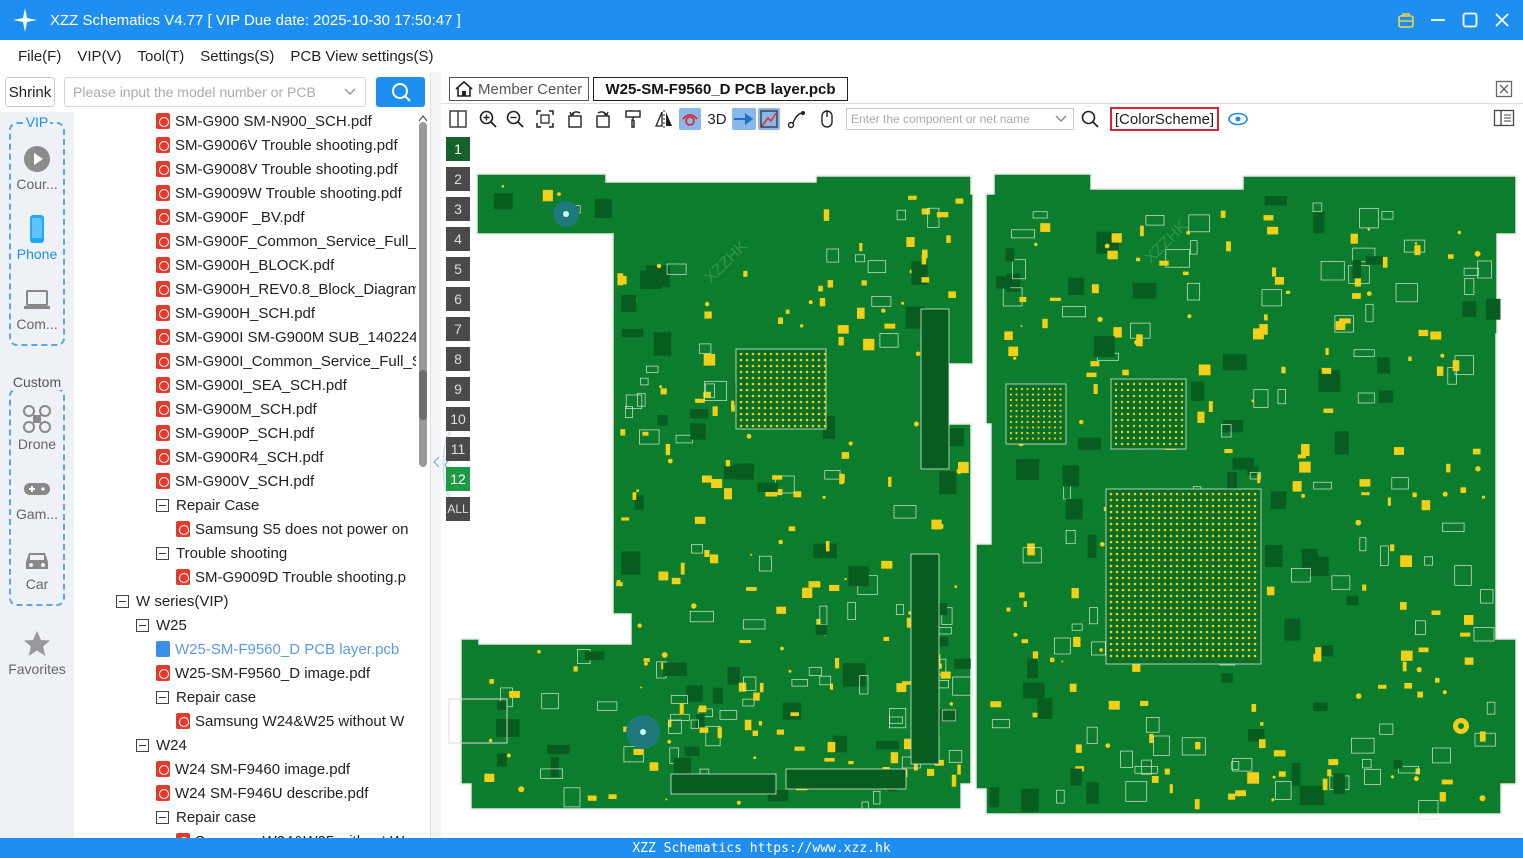  I want to click on tree-file: SM-G9008V Trouble shooting.pdf, so click(277, 169).